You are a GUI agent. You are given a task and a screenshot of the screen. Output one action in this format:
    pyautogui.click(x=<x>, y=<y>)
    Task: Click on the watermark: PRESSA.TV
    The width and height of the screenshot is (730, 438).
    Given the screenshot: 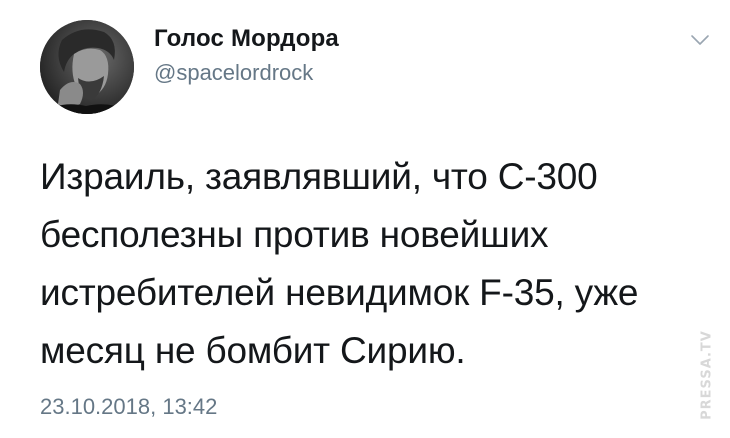 What is the action you would take?
    pyautogui.click(x=707, y=375)
    